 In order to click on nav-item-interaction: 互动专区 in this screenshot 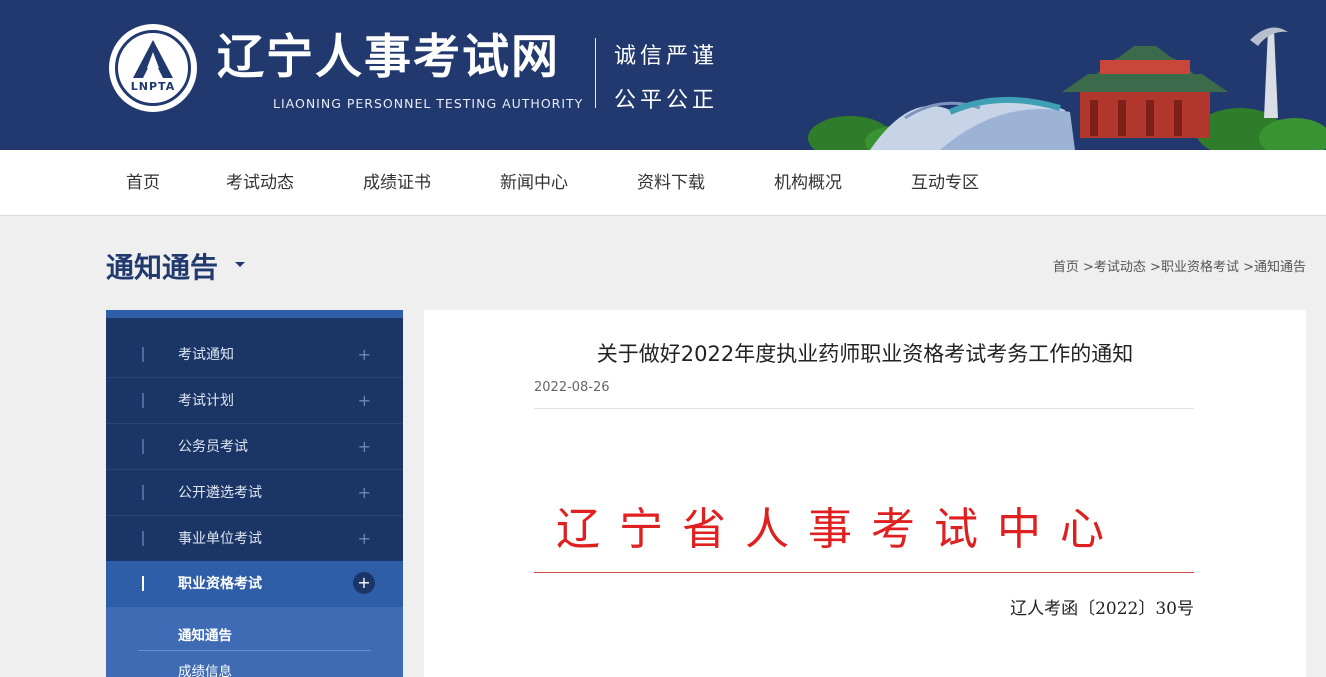, I will do `click(945, 183)`.